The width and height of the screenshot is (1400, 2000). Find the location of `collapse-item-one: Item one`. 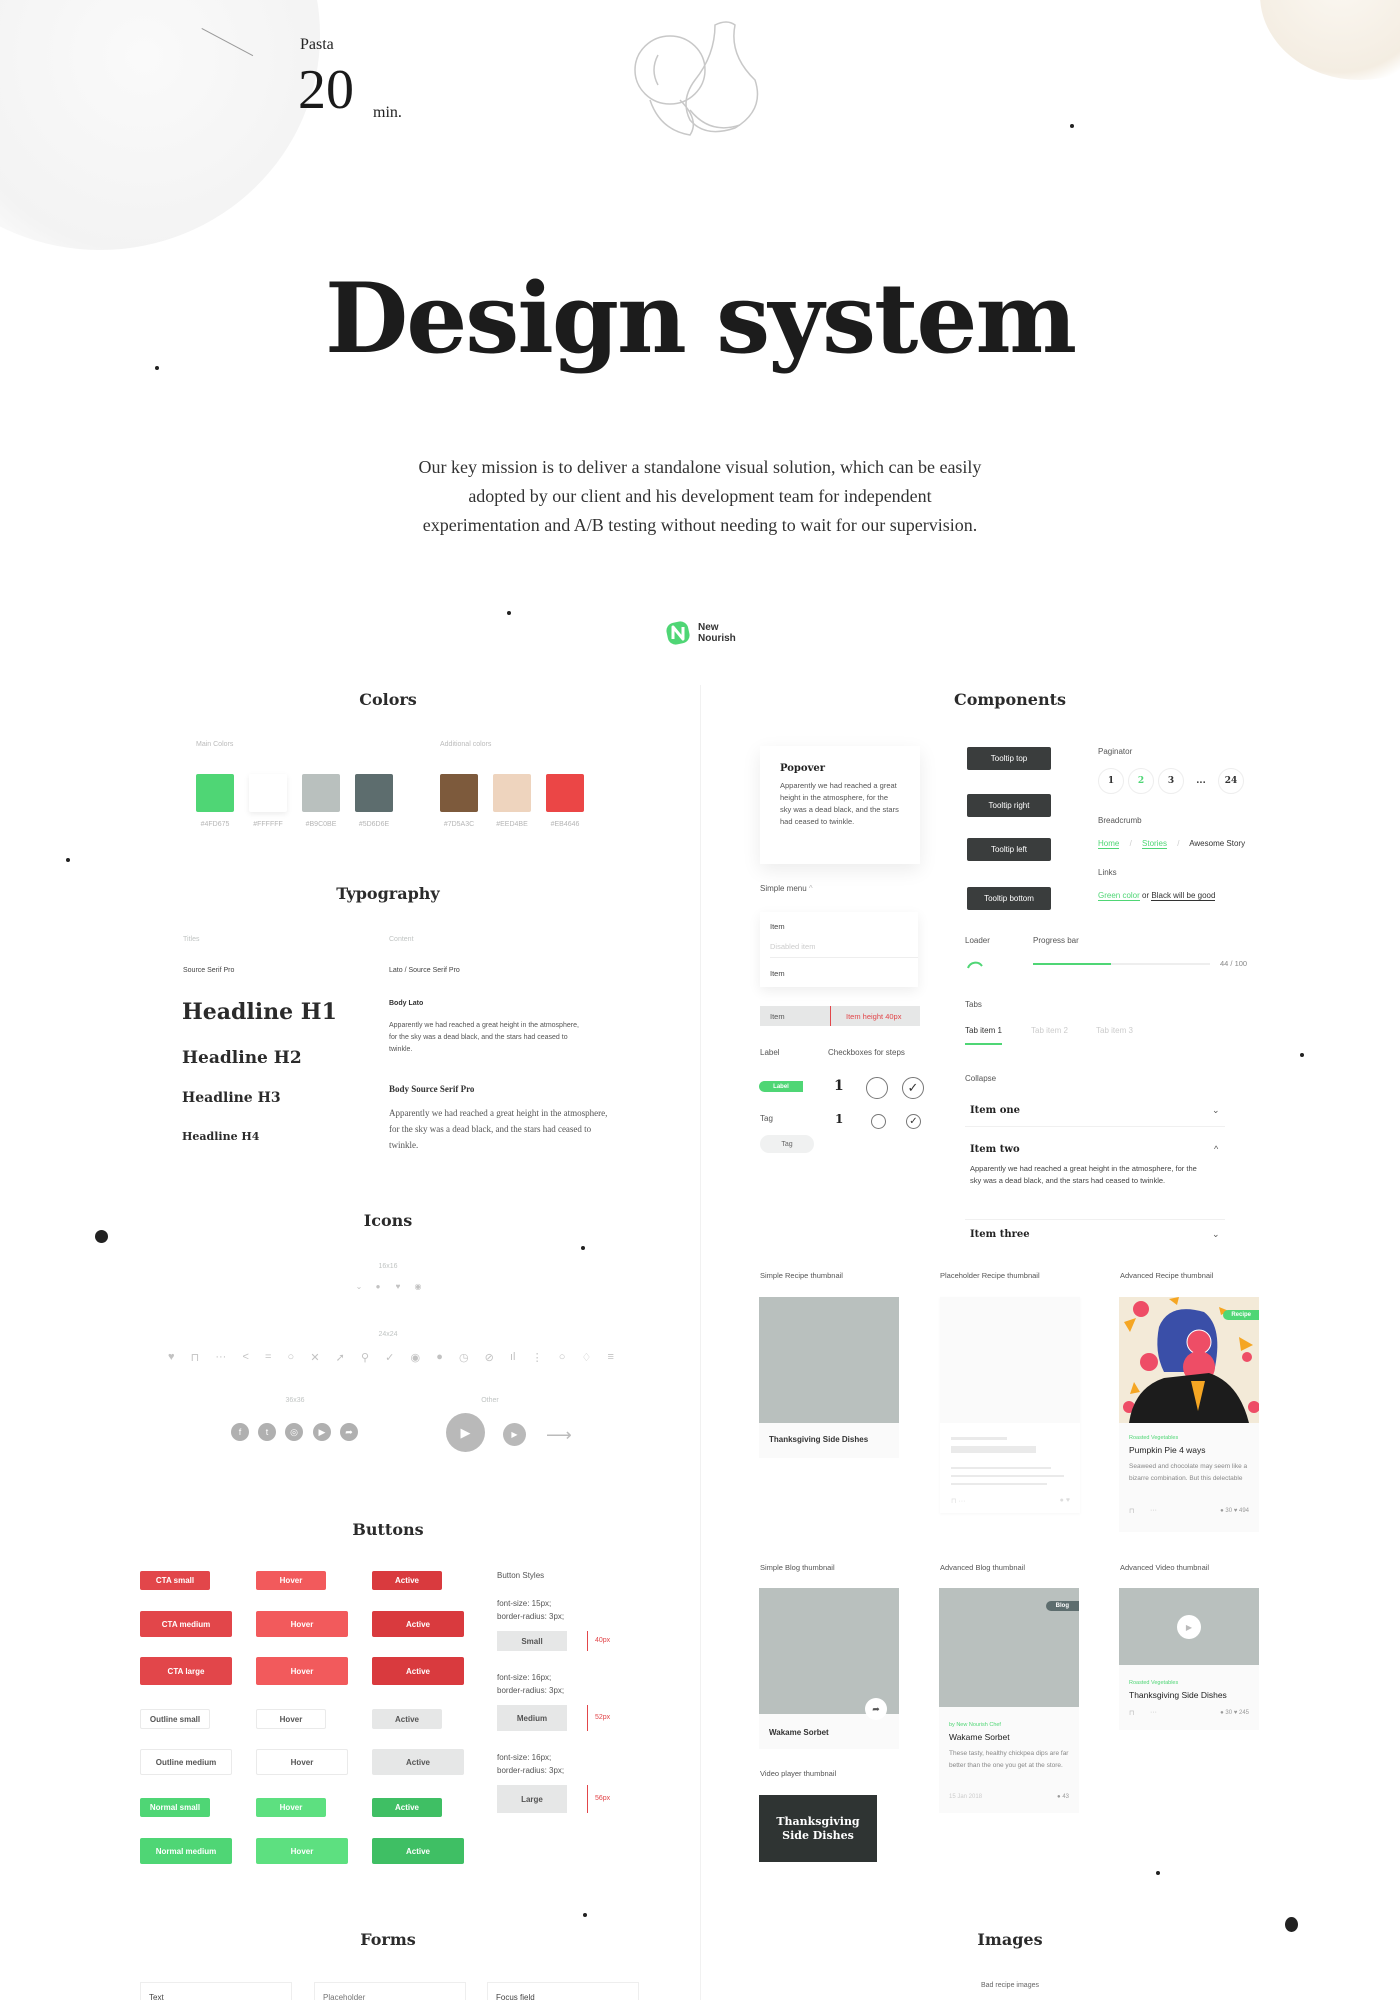

collapse-item-one: Item one is located at coordinates (995, 1110).